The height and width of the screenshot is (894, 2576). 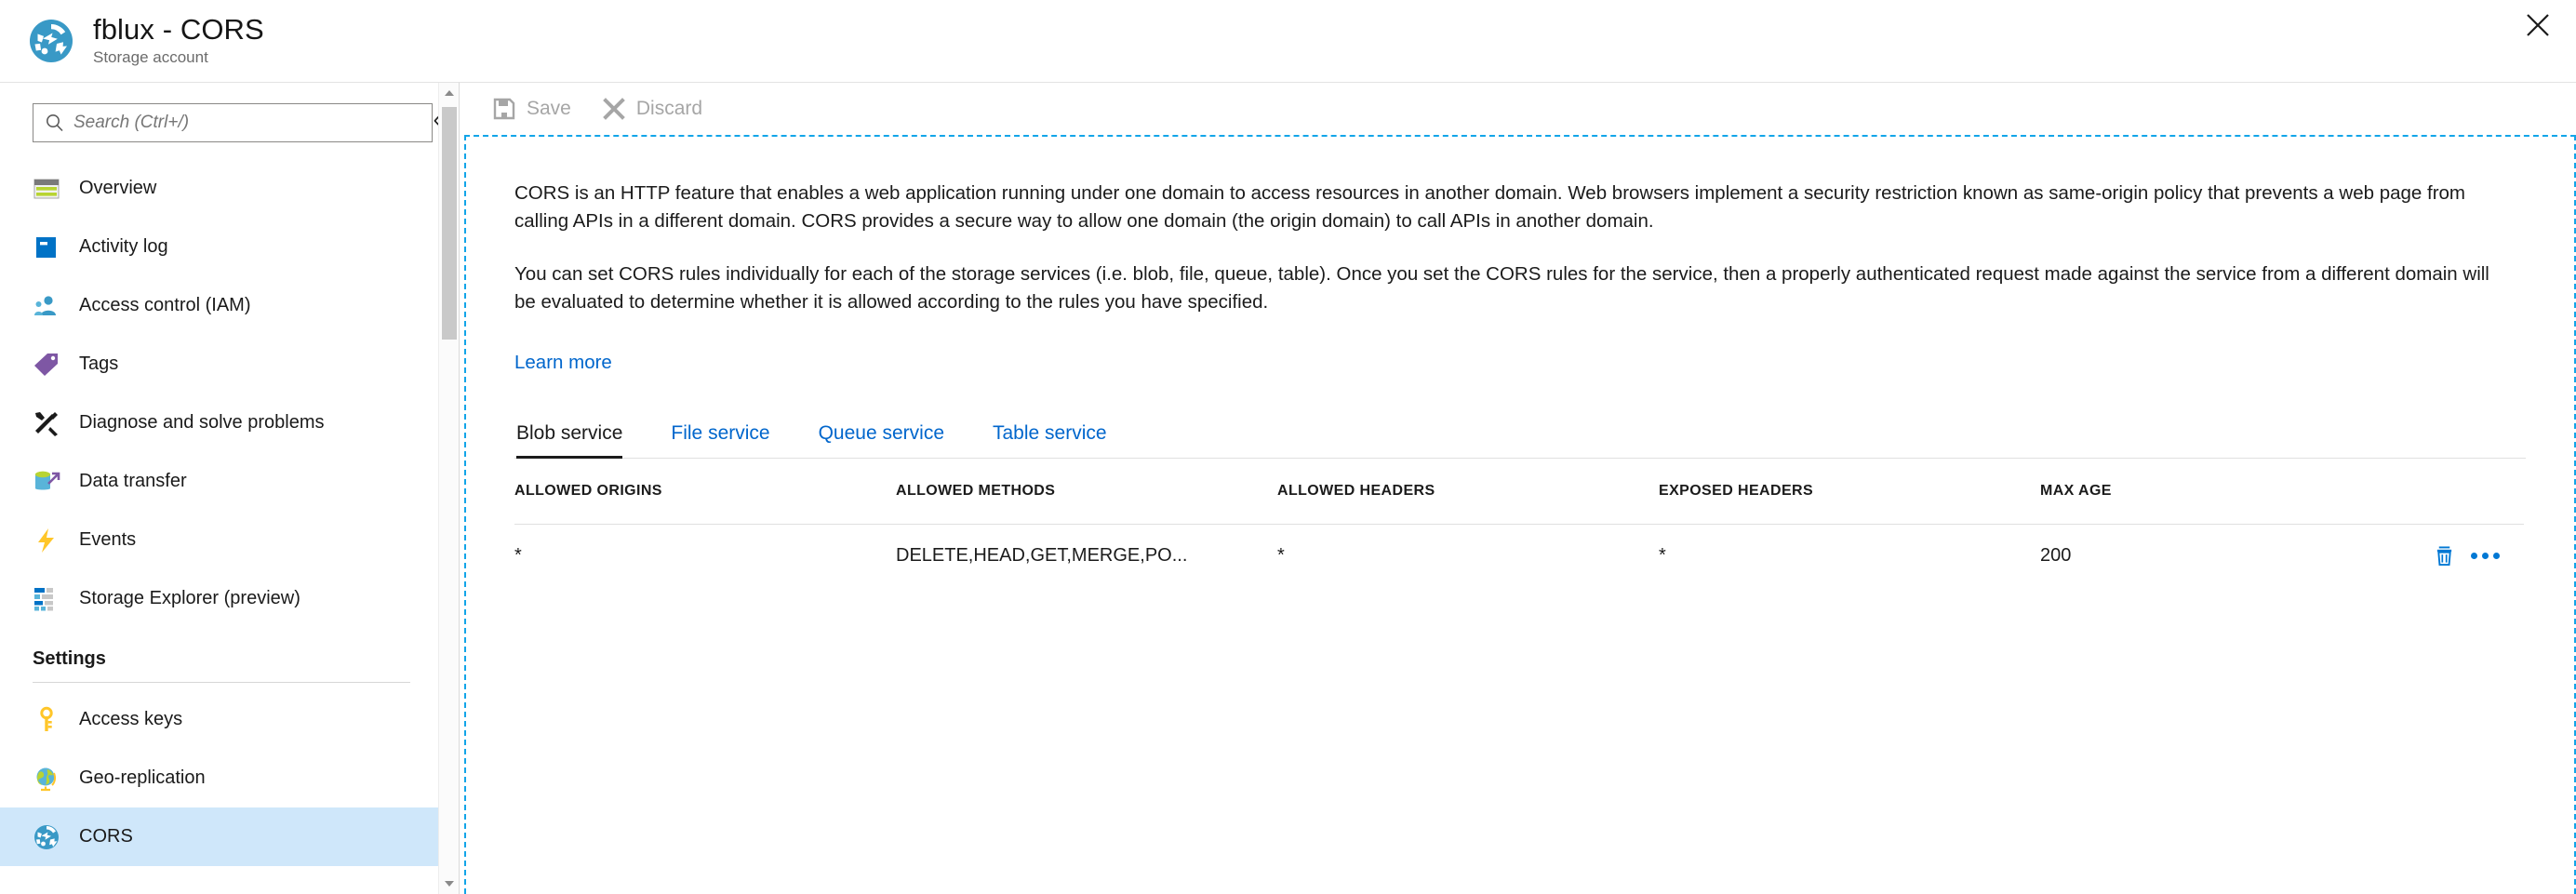 I want to click on column-header-actions, so click(x=2435, y=504).